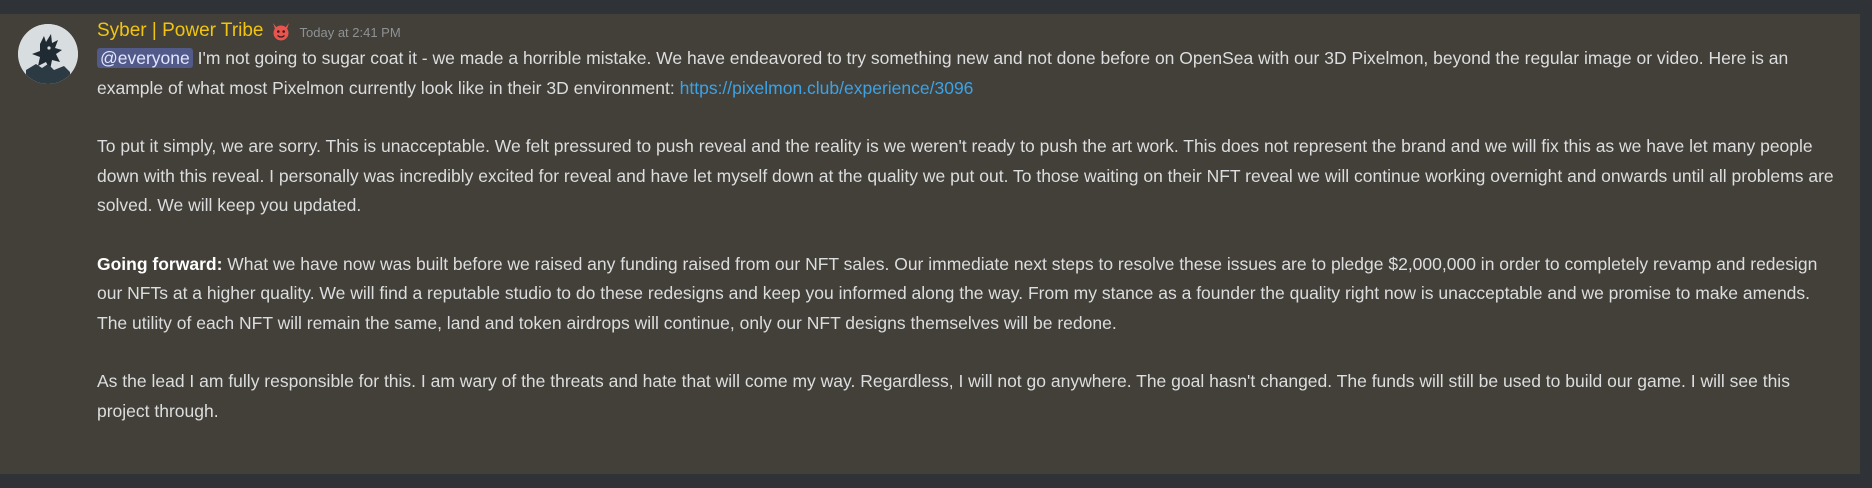 The height and width of the screenshot is (488, 1872). Describe the element at coordinates (281, 31) in the screenshot. I see `devil-emoji-icon` at that location.